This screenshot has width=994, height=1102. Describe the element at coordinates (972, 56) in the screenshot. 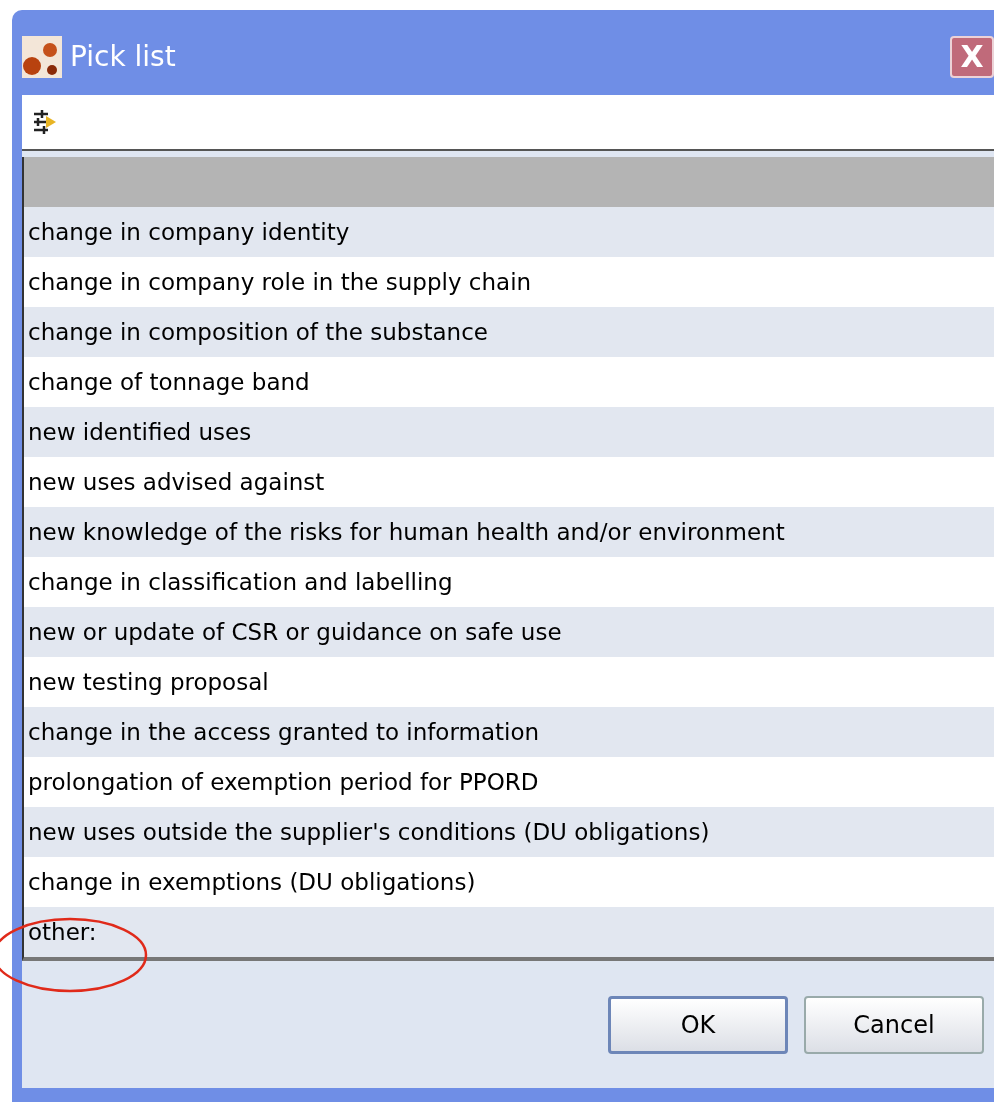

I see `close-button: X` at that location.